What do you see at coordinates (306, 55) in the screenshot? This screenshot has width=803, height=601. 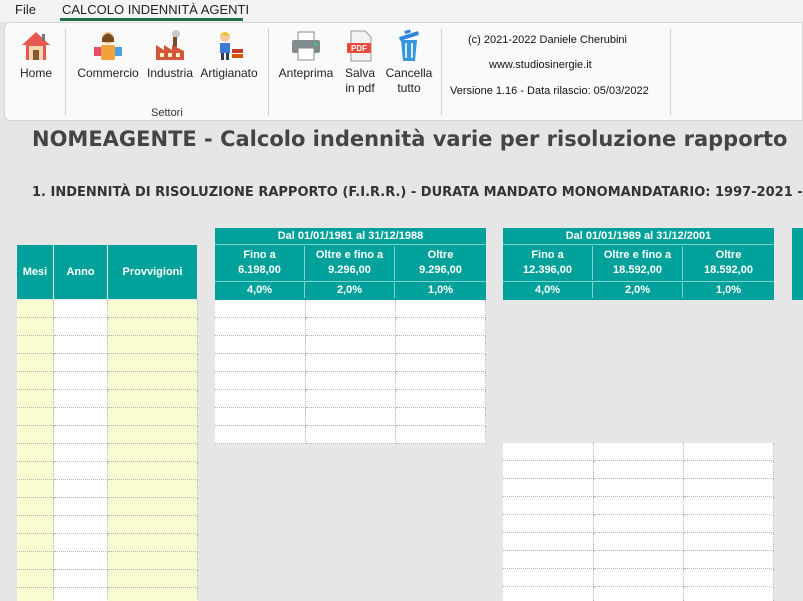 I see `anteprima-button: Anteprima` at bounding box center [306, 55].